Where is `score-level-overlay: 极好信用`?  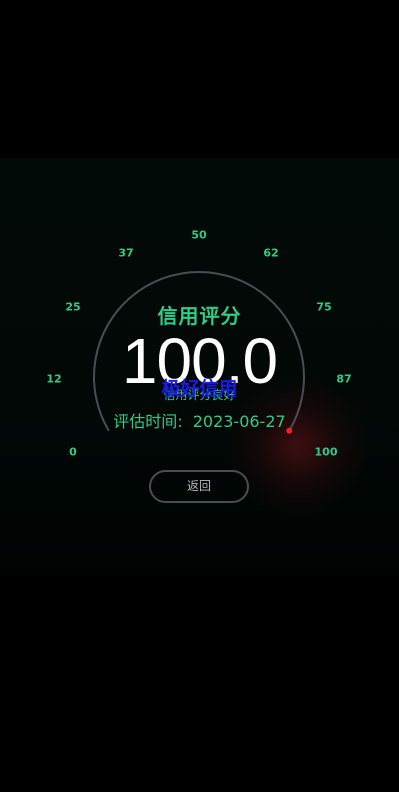 score-level-overlay: 极好信用 is located at coordinates (199, 389).